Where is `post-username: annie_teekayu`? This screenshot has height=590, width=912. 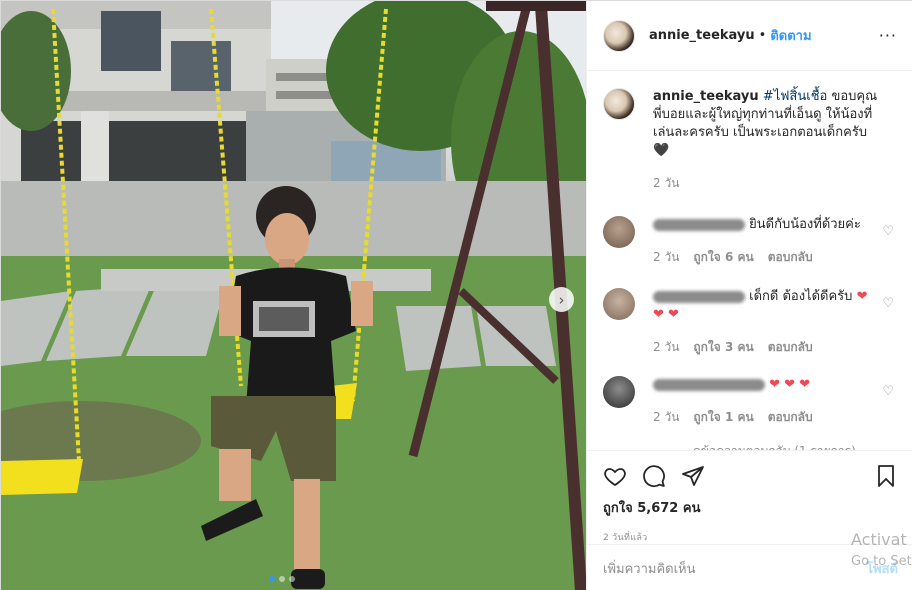
post-username: annie_teekayu is located at coordinates (702, 35).